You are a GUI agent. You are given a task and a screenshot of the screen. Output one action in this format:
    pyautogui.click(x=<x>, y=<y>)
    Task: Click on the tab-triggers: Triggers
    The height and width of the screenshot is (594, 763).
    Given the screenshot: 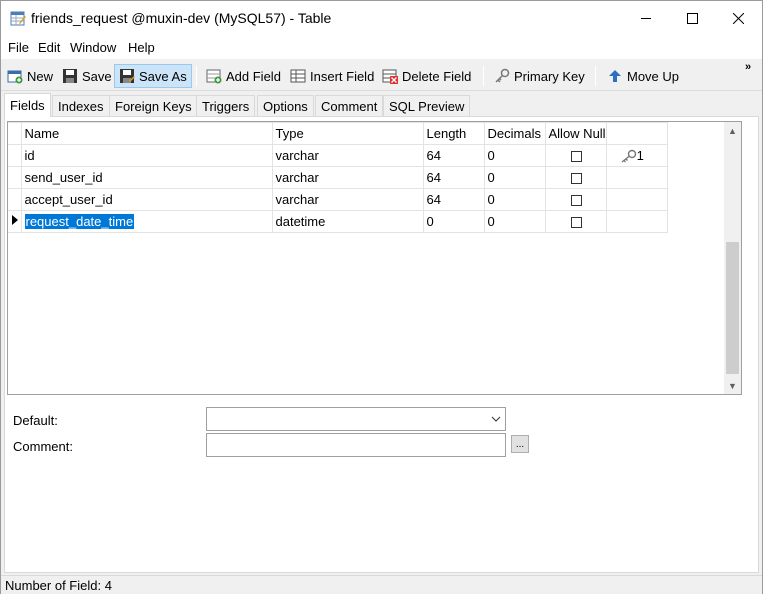 What is the action you would take?
    pyautogui.click(x=226, y=106)
    